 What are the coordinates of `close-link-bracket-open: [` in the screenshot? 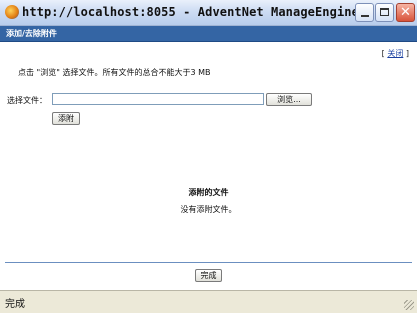 It's located at (383, 53).